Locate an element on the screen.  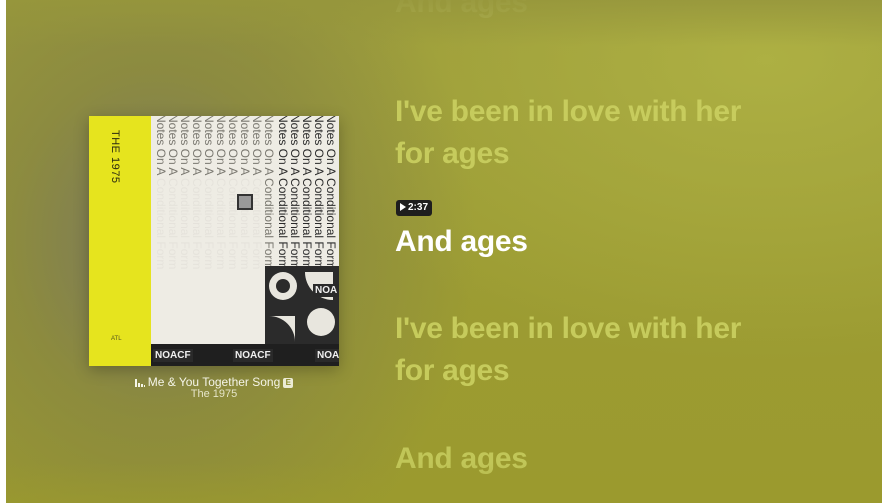
lyric-timestamp-badge: 2:37 is located at coordinates (414, 208).